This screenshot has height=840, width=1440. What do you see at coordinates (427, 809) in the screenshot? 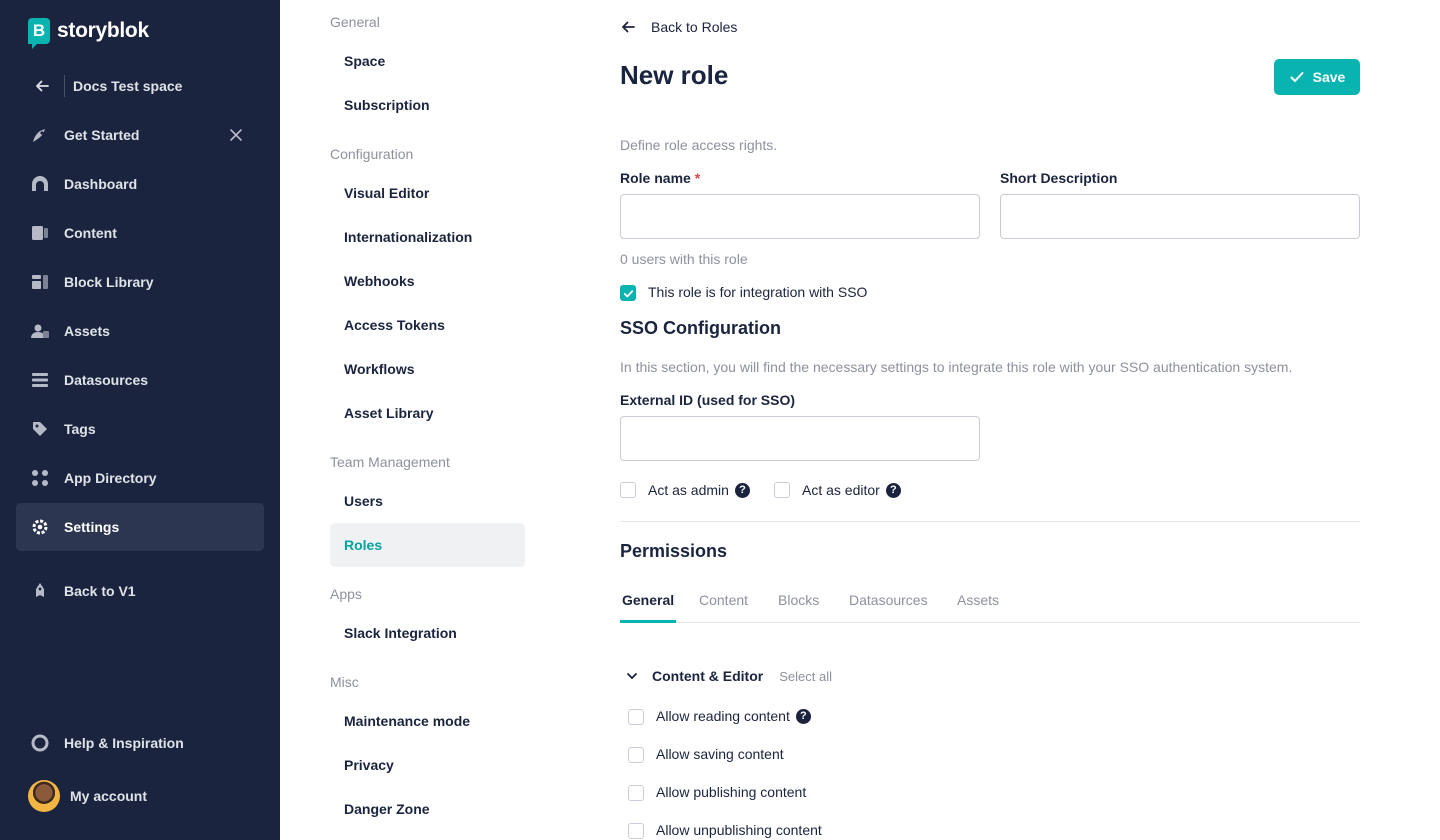
I see `settings-item-danger-zone: Danger Zone` at bounding box center [427, 809].